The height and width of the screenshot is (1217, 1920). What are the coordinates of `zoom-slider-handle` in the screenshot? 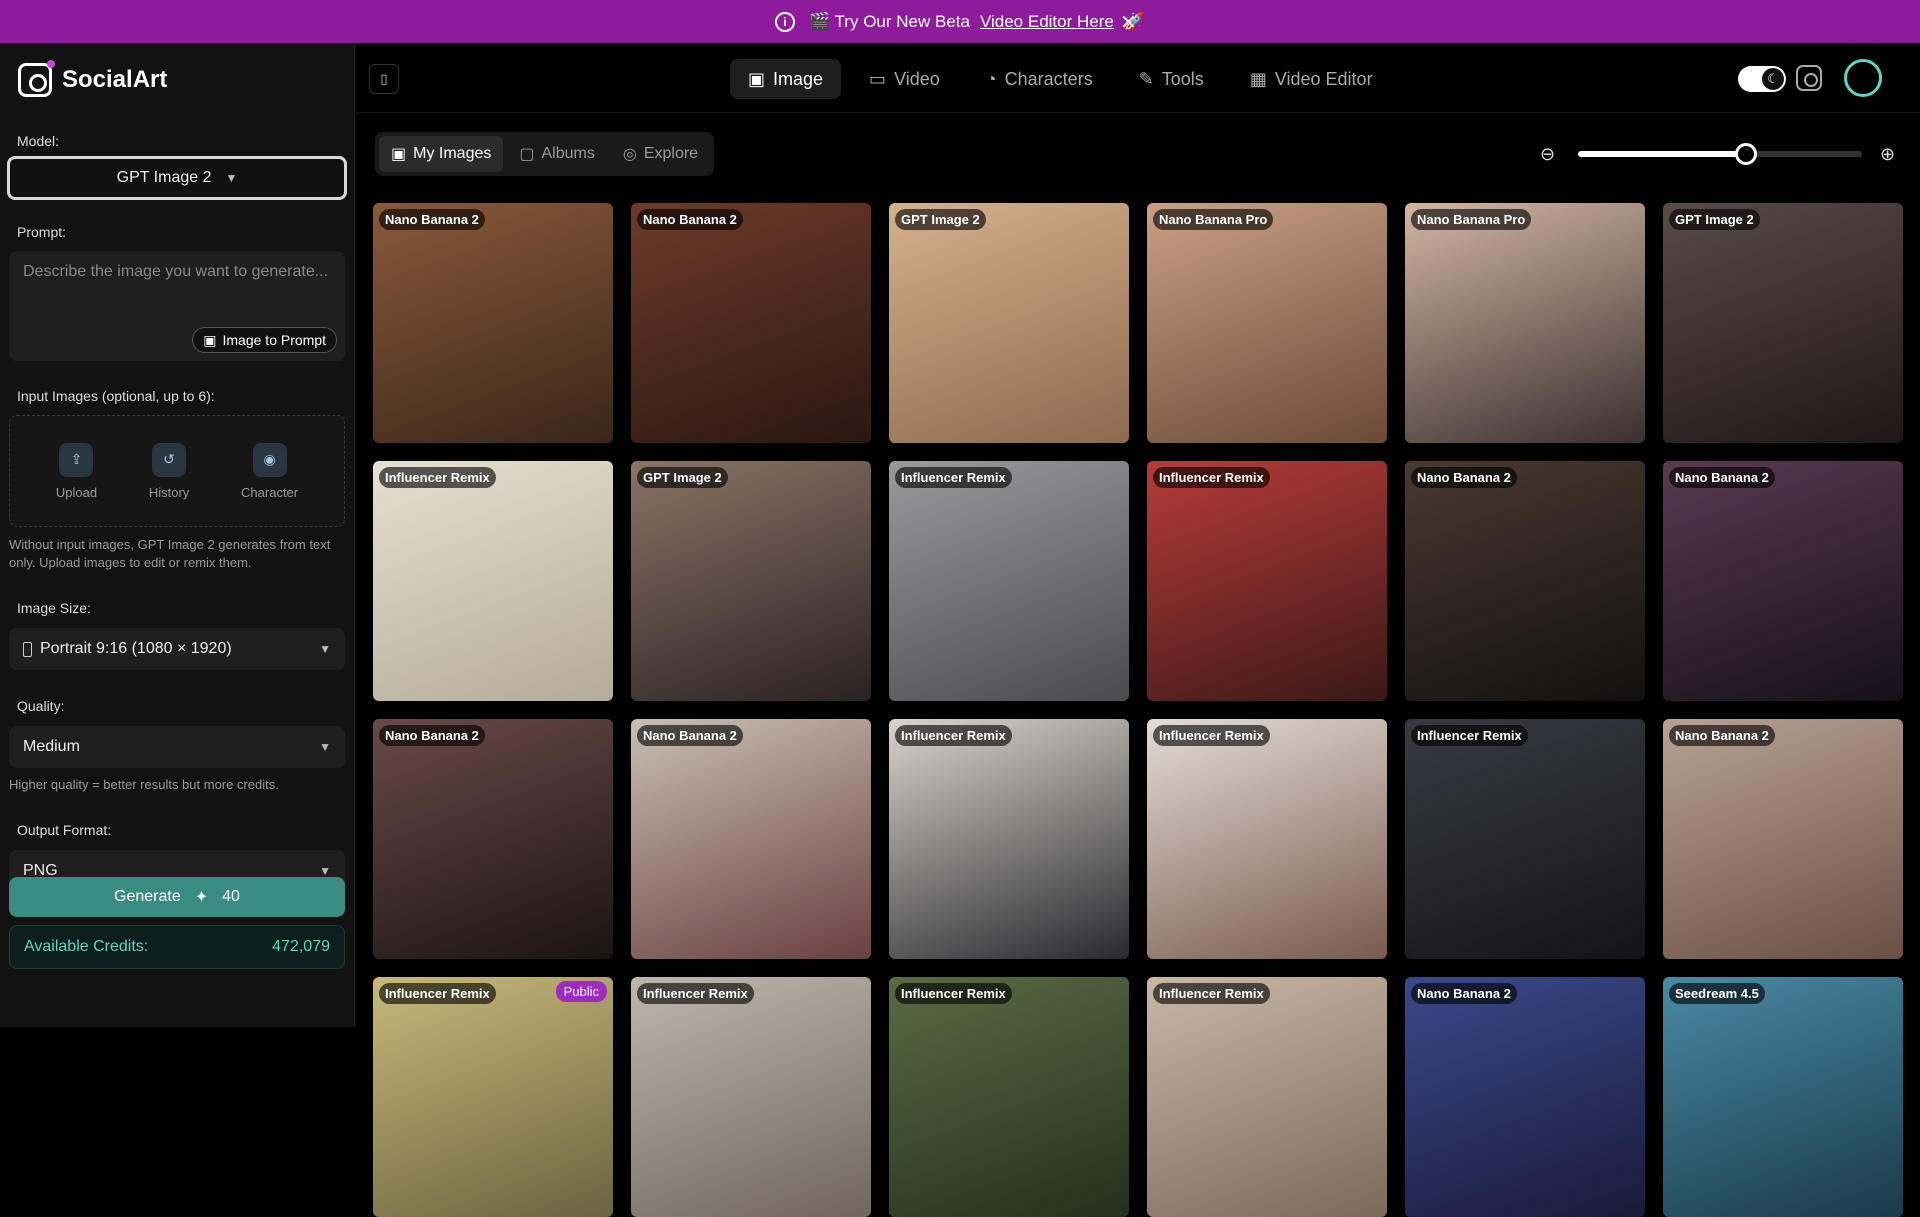 It's located at (1745, 154).